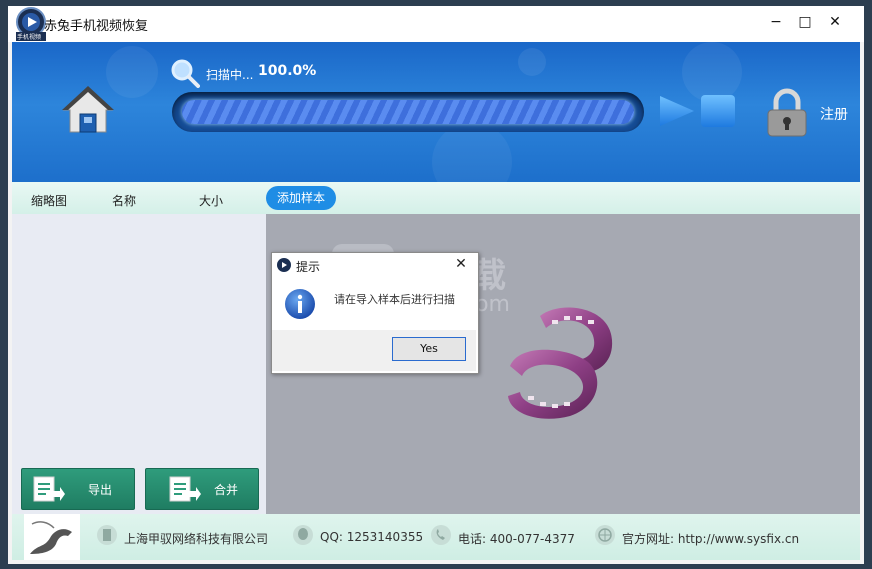 Image resolution: width=872 pixels, height=569 pixels. What do you see at coordinates (394, 299) in the screenshot?
I see `dialog-message: 请在导入样本后进行扫描` at bounding box center [394, 299].